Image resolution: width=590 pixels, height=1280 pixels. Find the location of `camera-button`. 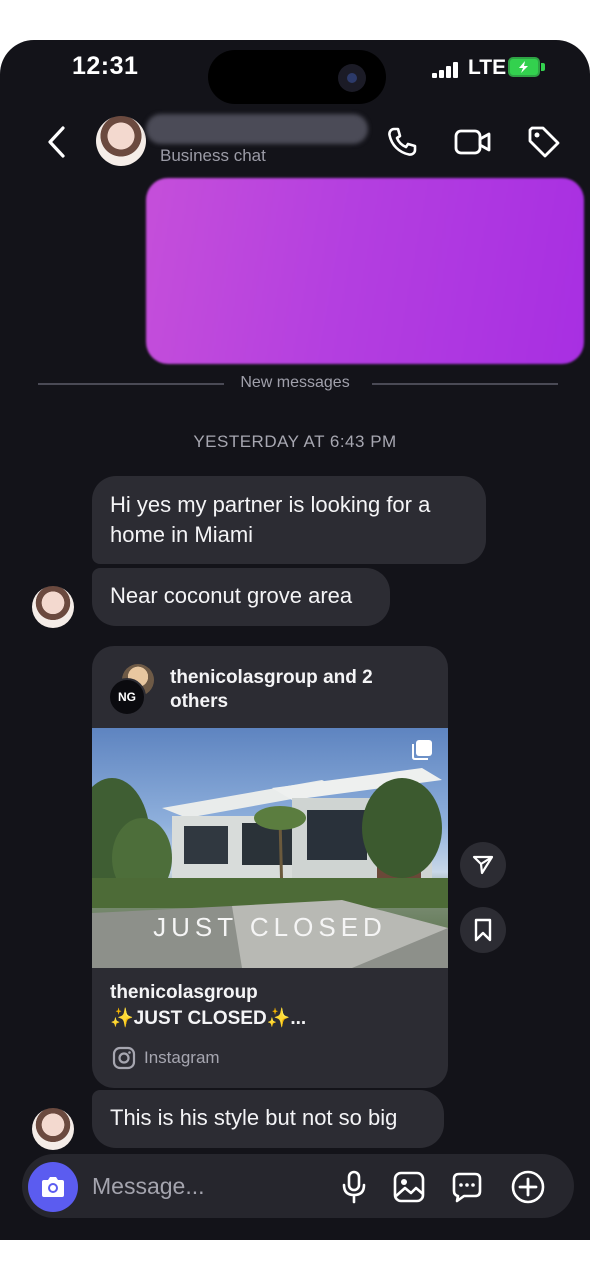

camera-button is located at coordinates (53, 1187).